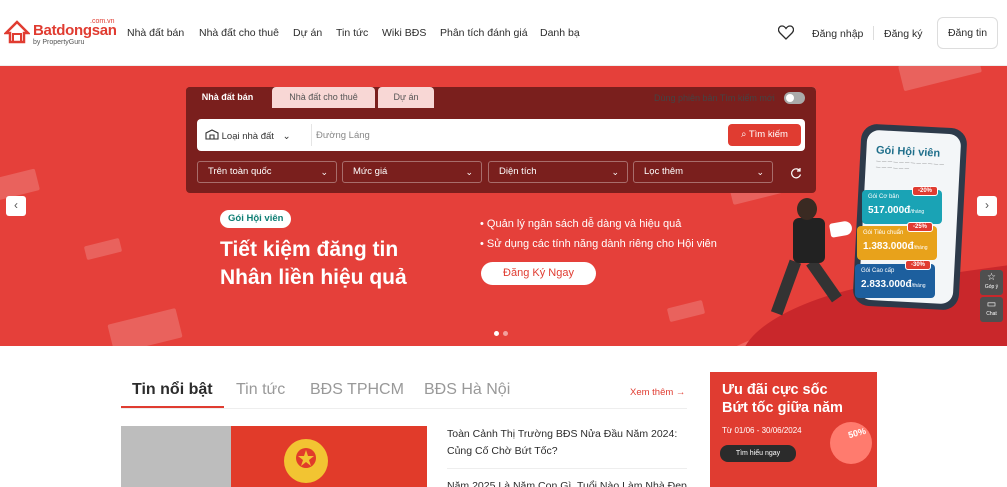 This screenshot has height=487, width=1007. What do you see at coordinates (786, 32) in the screenshot?
I see `heart-icon` at bounding box center [786, 32].